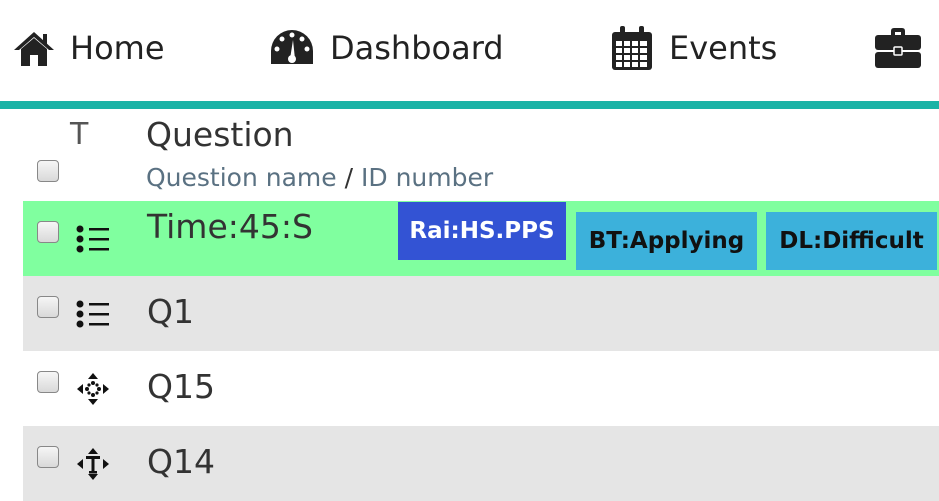 The width and height of the screenshot is (939, 501). Describe the element at coordinates (723, 48) in the screenshot. I see `nav-events-label: Events` at that location.